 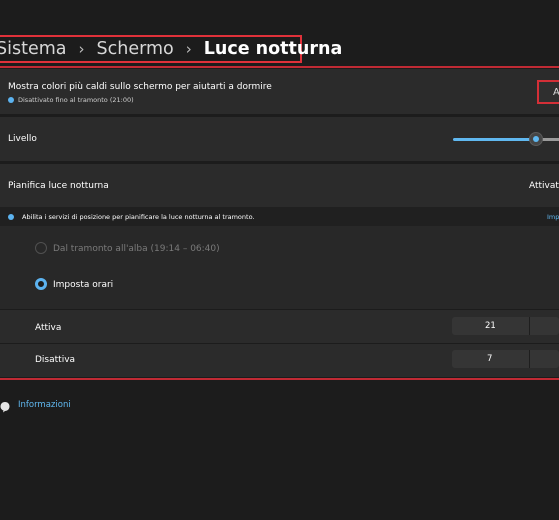 I want to click on page-title: Luce notturna, so click(x=273, y=49).